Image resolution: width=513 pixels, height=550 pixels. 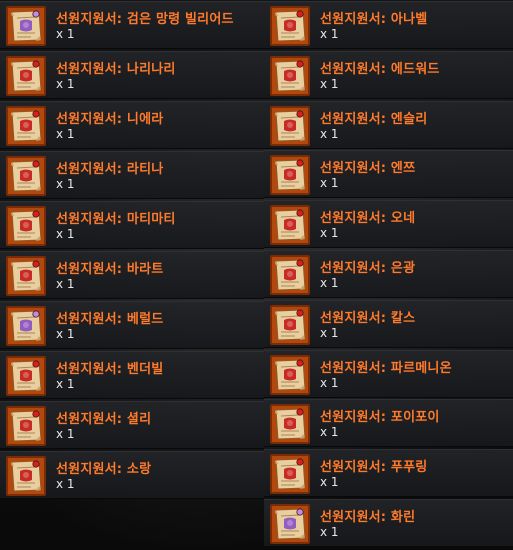 I want to click on item-row: 선원지원서: 벤더빌 x 1, so click(x=132, y=375).